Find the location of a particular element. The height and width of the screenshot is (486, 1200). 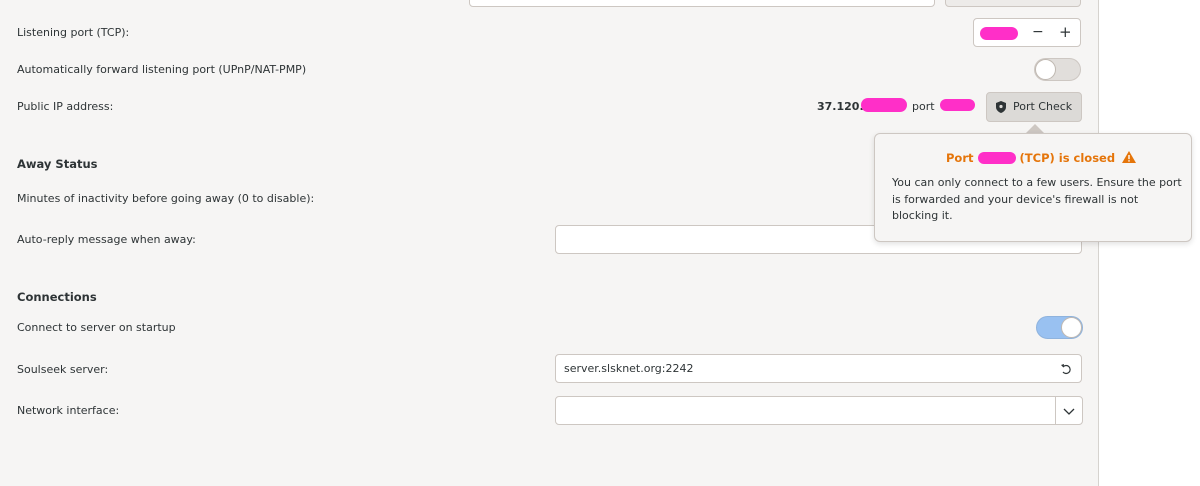

connect-startup-label: Connect to server on startup is located at coordinates (96, 327).